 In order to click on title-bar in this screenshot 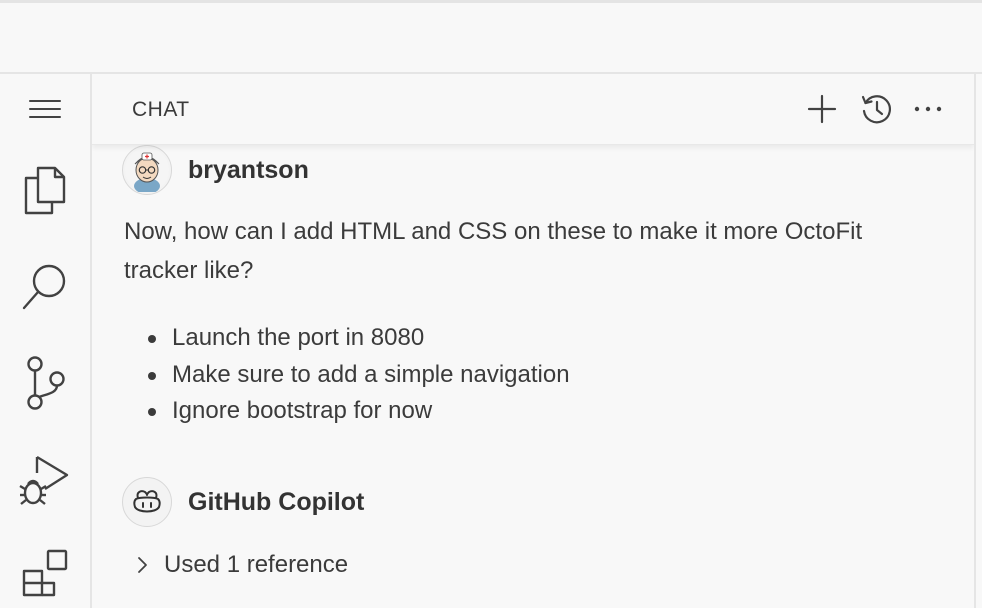, I will do `click(491, 38)`.